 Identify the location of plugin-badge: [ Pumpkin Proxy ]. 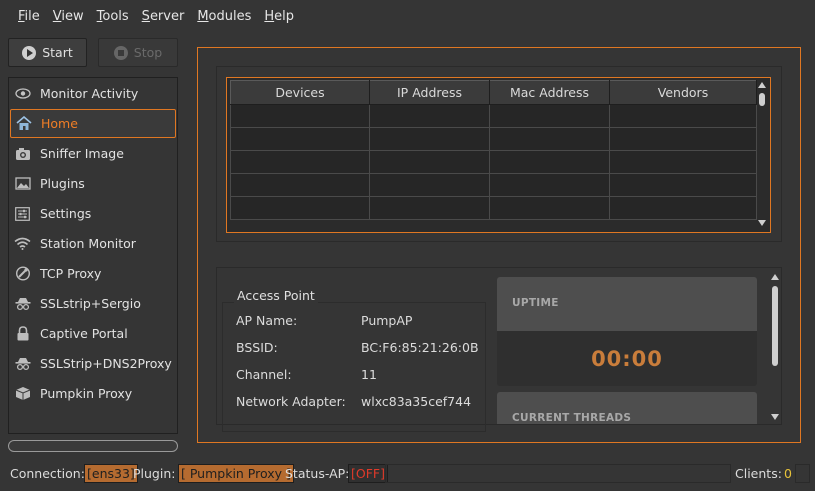
(236, 473).